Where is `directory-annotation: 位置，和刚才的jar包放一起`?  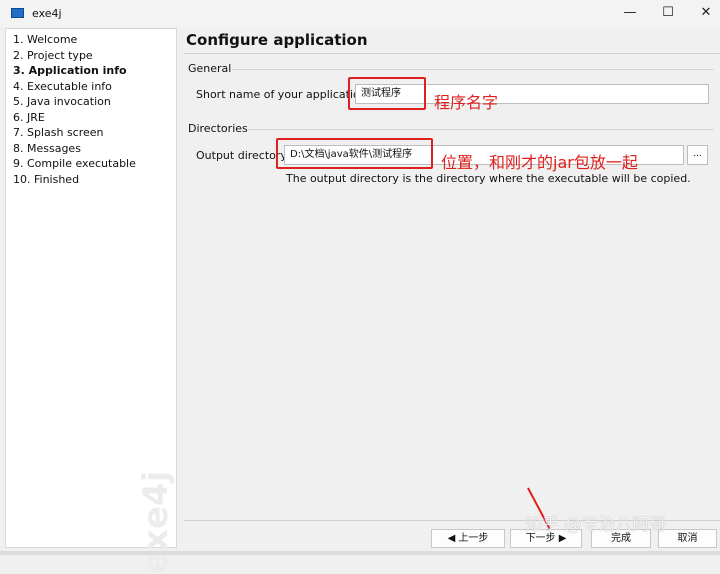 directory-annotation: 位置，和刚才的jar包放一起 is located at coordinates (539, 162).